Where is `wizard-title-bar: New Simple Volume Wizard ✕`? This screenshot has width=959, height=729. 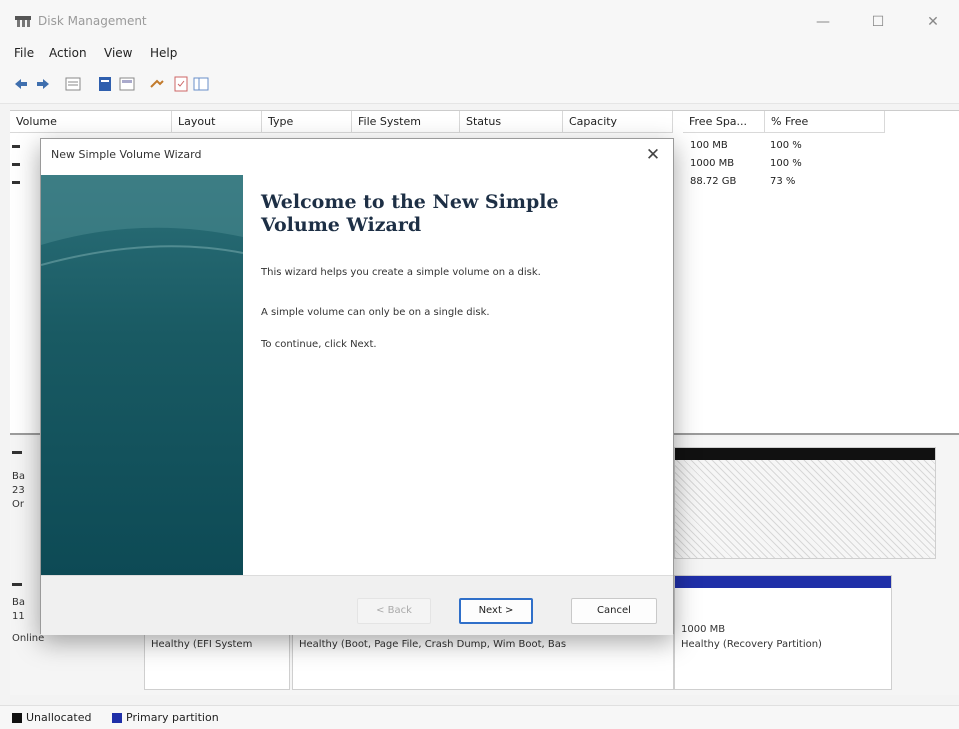
wizard-title-bar: New Simple Volume Wizard ✕ is located at coordinates (357, 155).